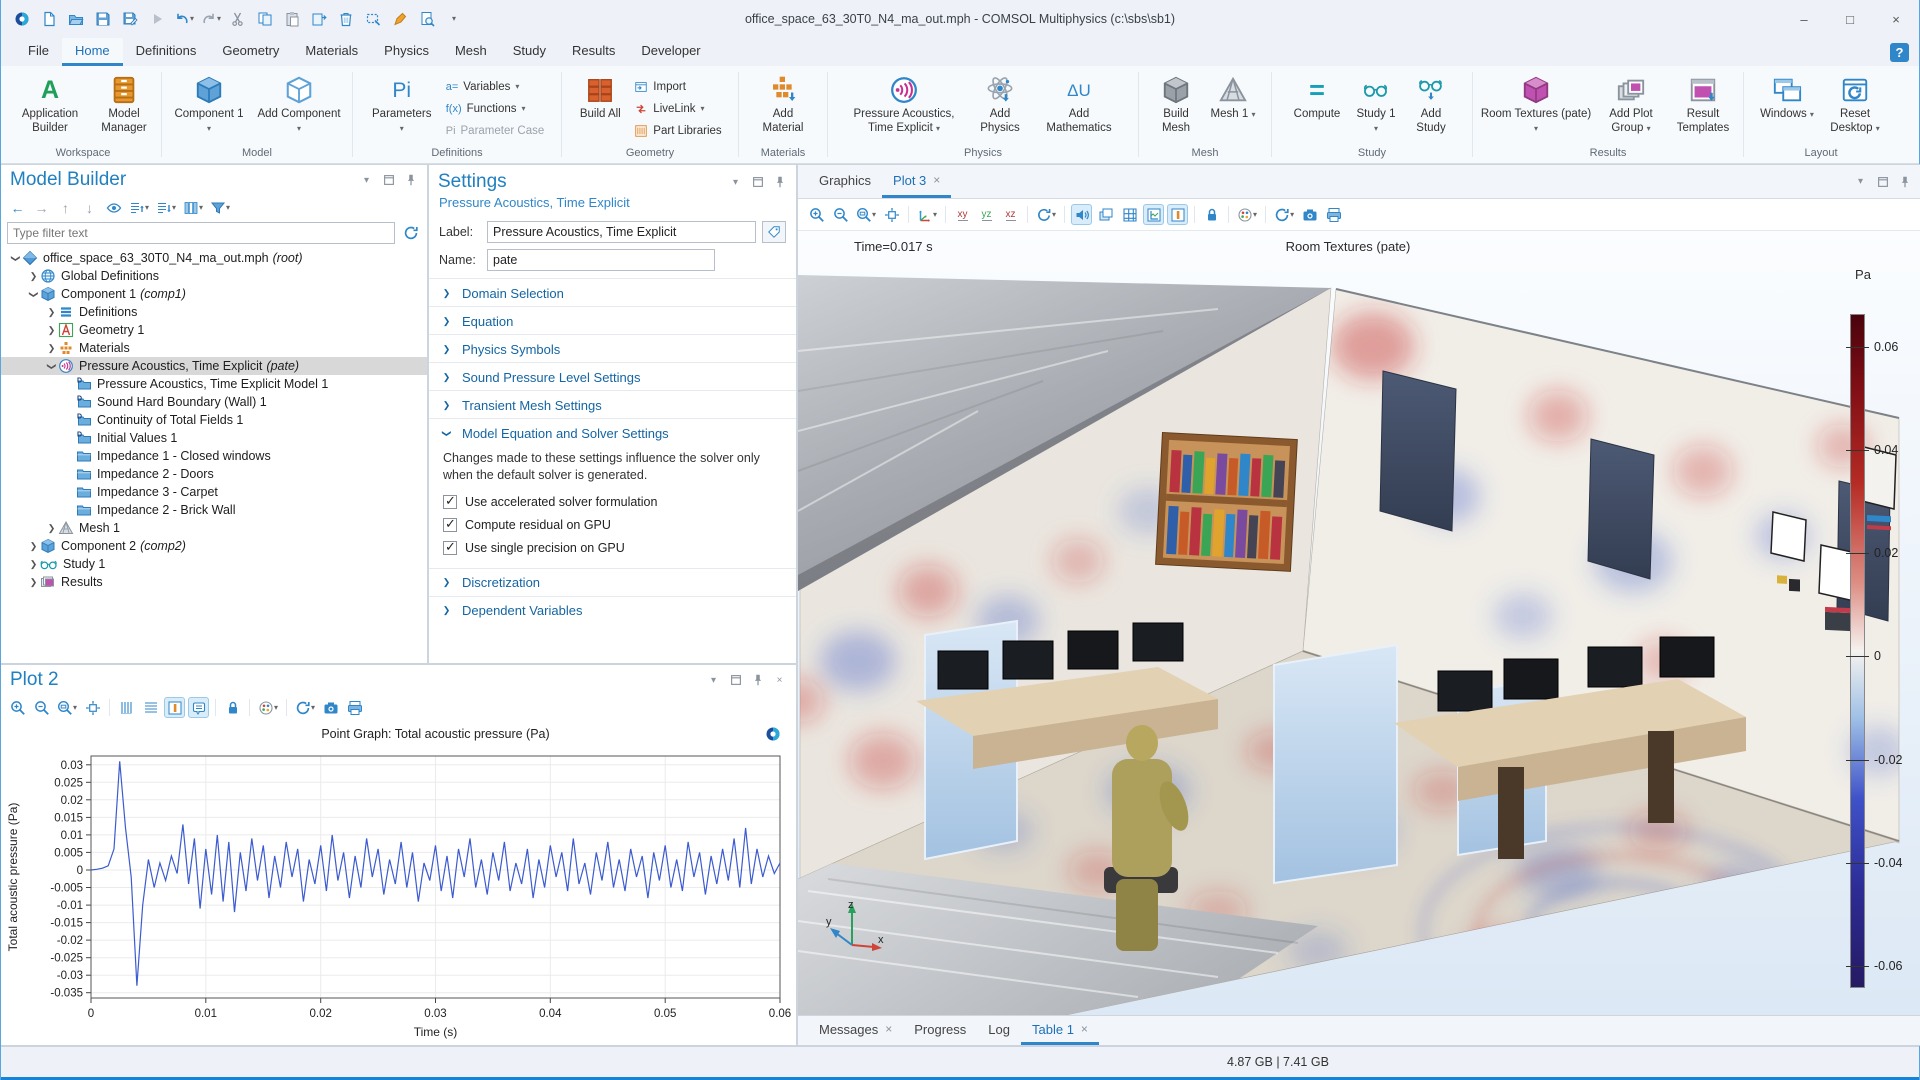 The image size is (1920, 1080). What do you see at coordinates (1536, 104) in the screenshot?
I see `room-textures-button: Room Textures (pate) ▾` at bounding box center [1536, 104].